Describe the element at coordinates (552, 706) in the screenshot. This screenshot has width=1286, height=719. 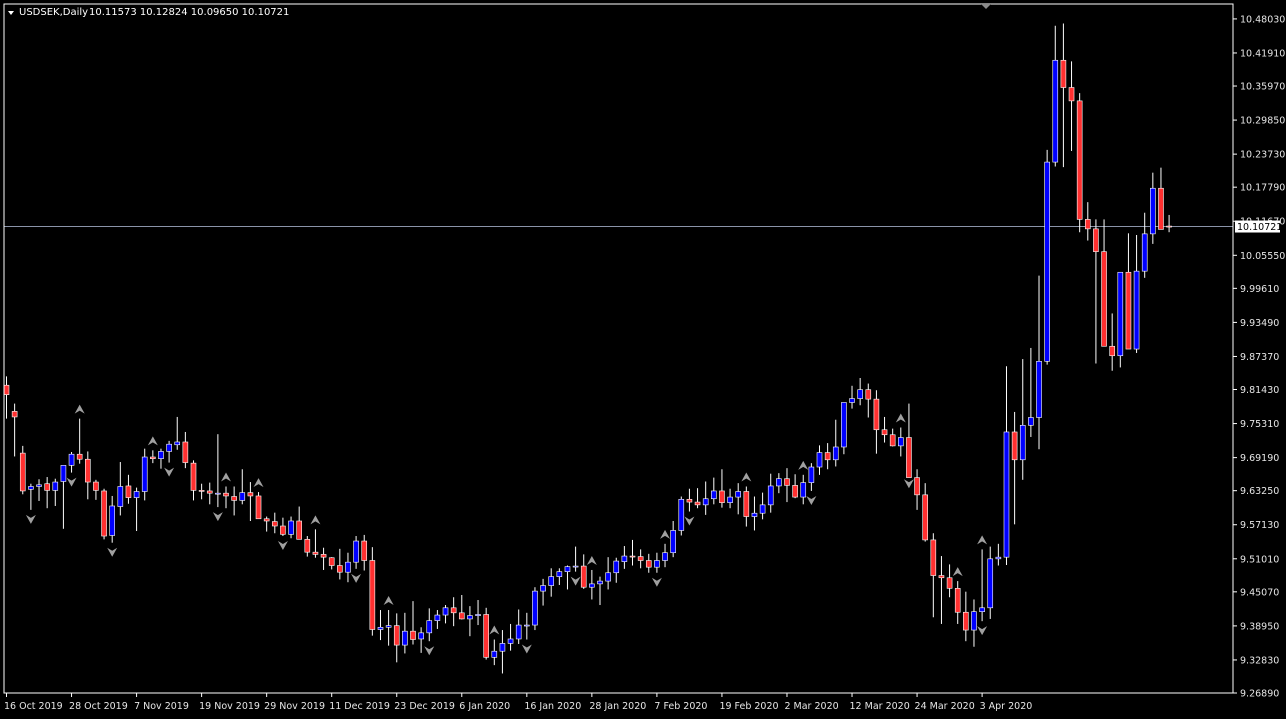
I see `date-tick-label: 16 Jan 2020` at that location.